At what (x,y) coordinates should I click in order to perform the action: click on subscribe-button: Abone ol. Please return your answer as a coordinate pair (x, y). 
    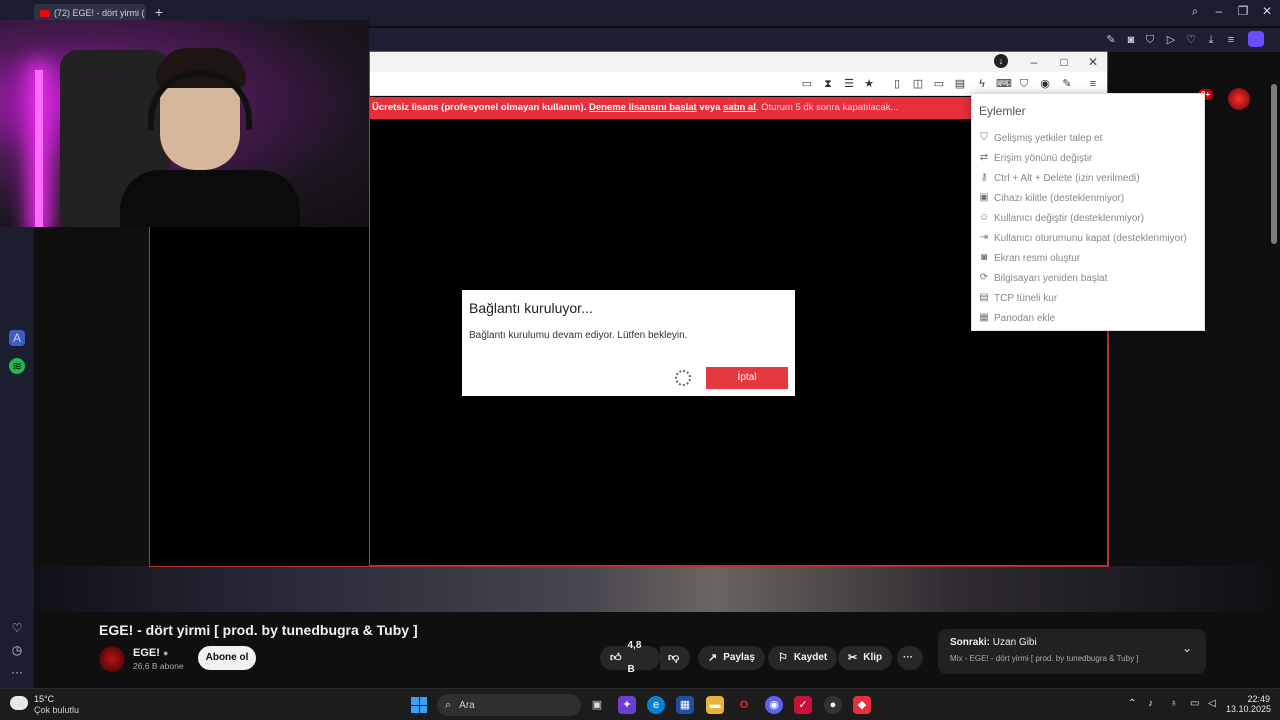
    Looking at the image, I should click on (227, 658).